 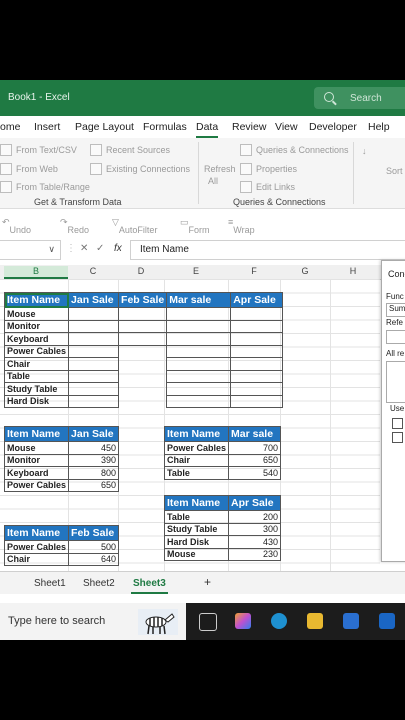 What do you see at coordinates (61, 559) in the screenshot?
I see `table-row: Chair 640` at bounding box center [61, 559].